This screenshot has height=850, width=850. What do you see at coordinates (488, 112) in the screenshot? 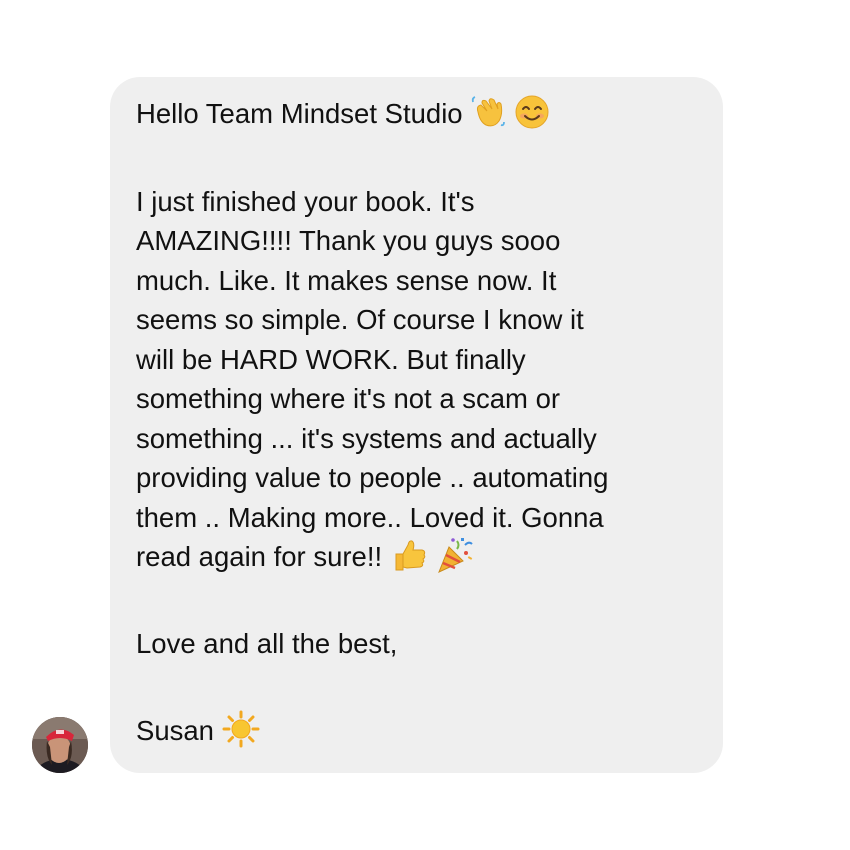
I see `waving-hand-icon` at bounding box center [488, 112].